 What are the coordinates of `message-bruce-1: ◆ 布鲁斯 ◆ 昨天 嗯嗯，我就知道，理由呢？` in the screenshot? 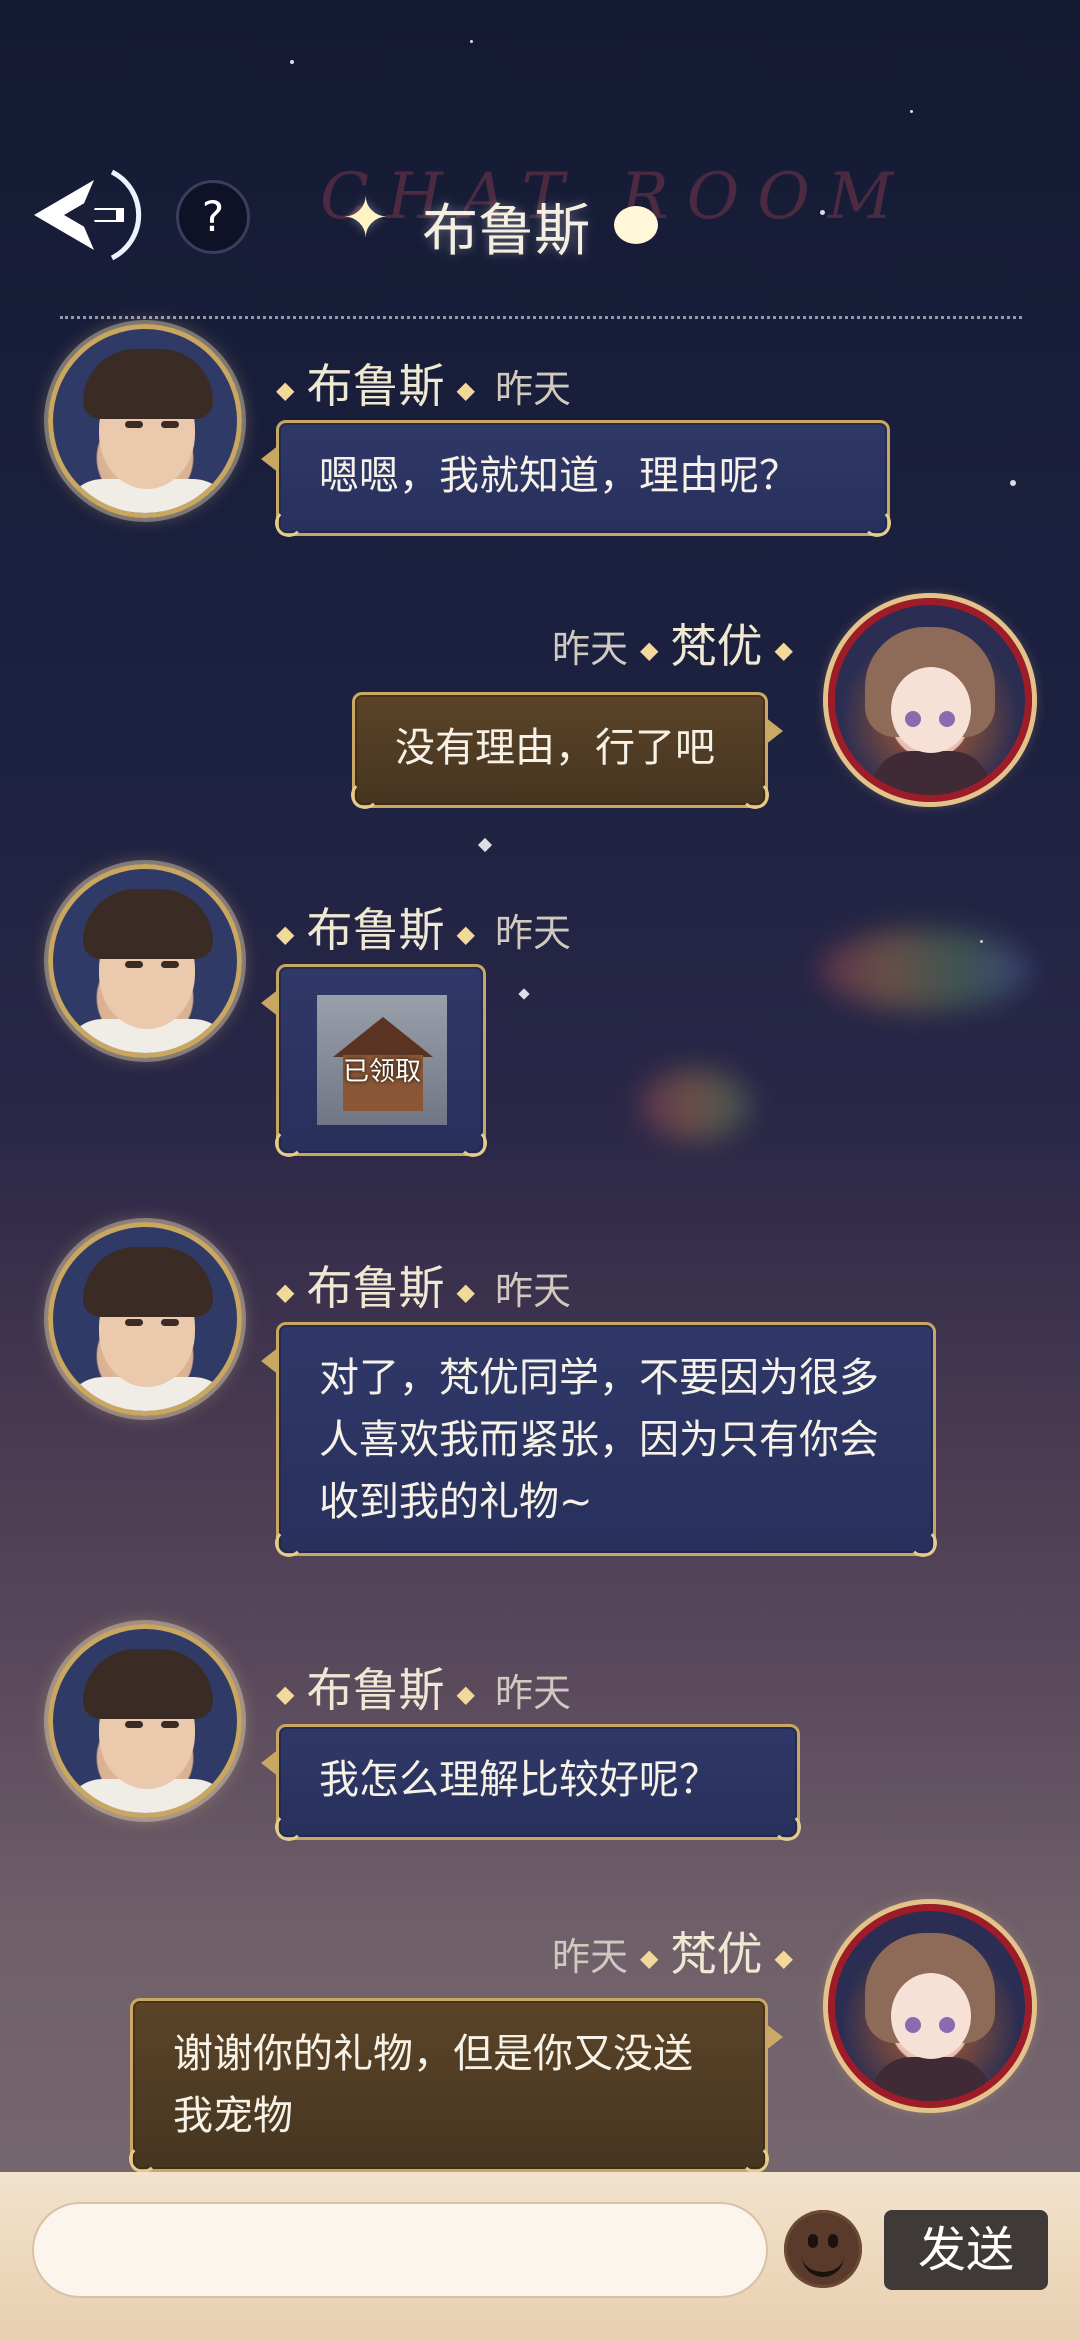 It's located at (540, 435).